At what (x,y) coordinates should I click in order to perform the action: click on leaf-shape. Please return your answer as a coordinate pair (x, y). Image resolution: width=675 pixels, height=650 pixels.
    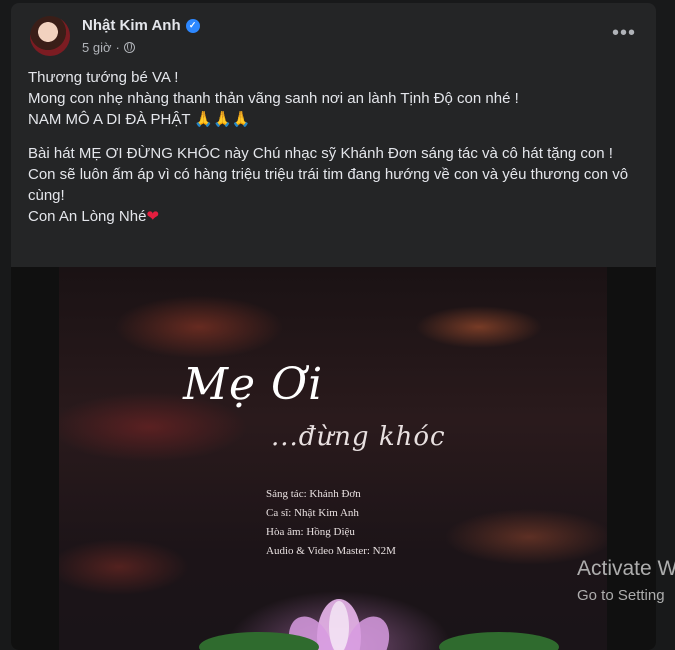
    Looking at the image, I should click on (499, 641).